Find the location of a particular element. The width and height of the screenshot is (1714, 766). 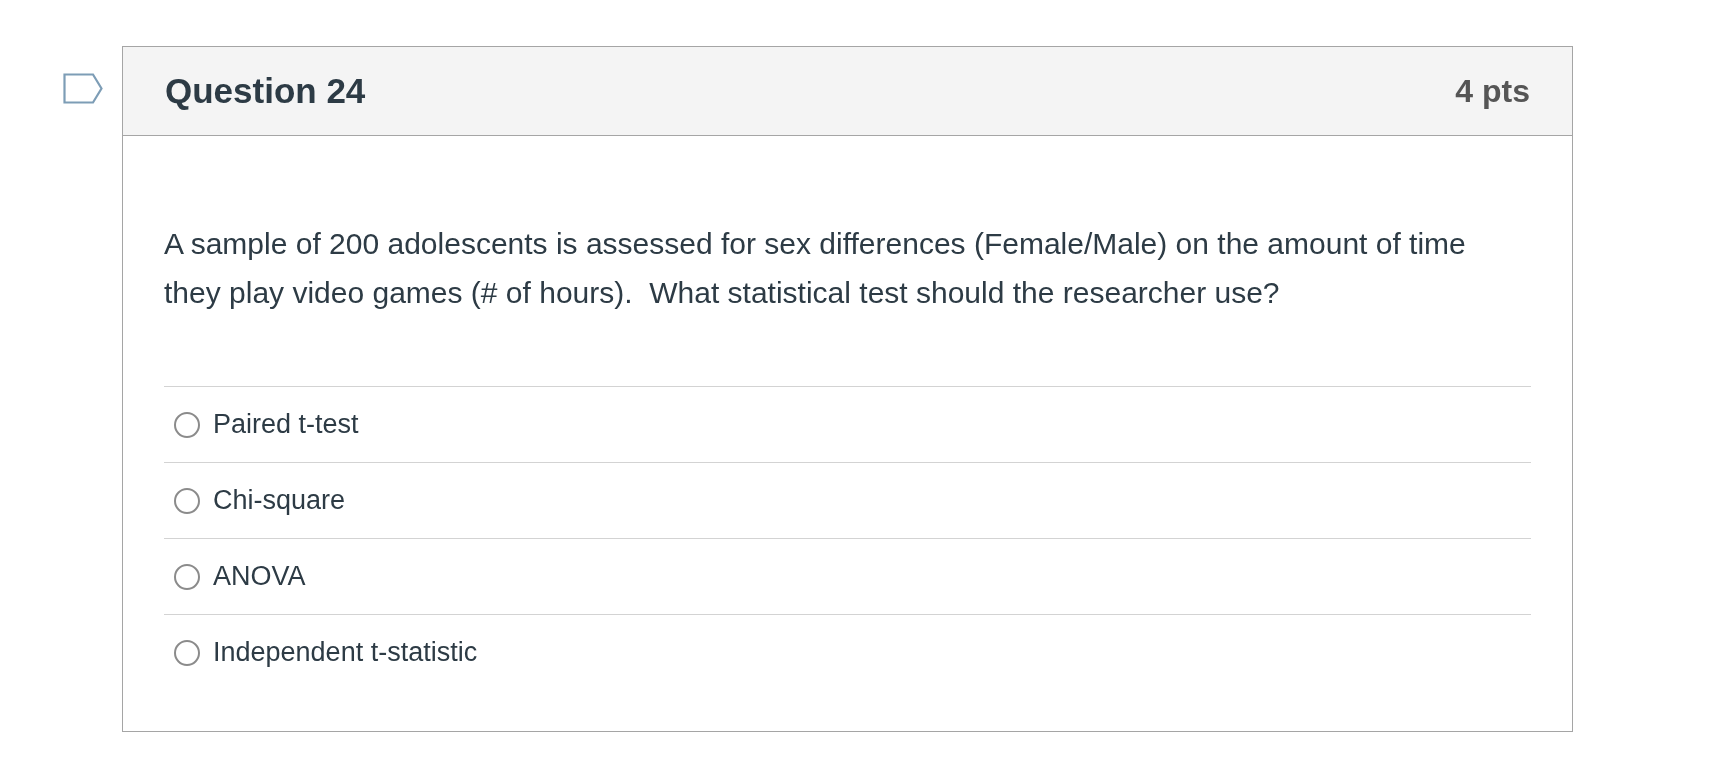

answer-label: Paired t-test is located at coordinates (286, 424).